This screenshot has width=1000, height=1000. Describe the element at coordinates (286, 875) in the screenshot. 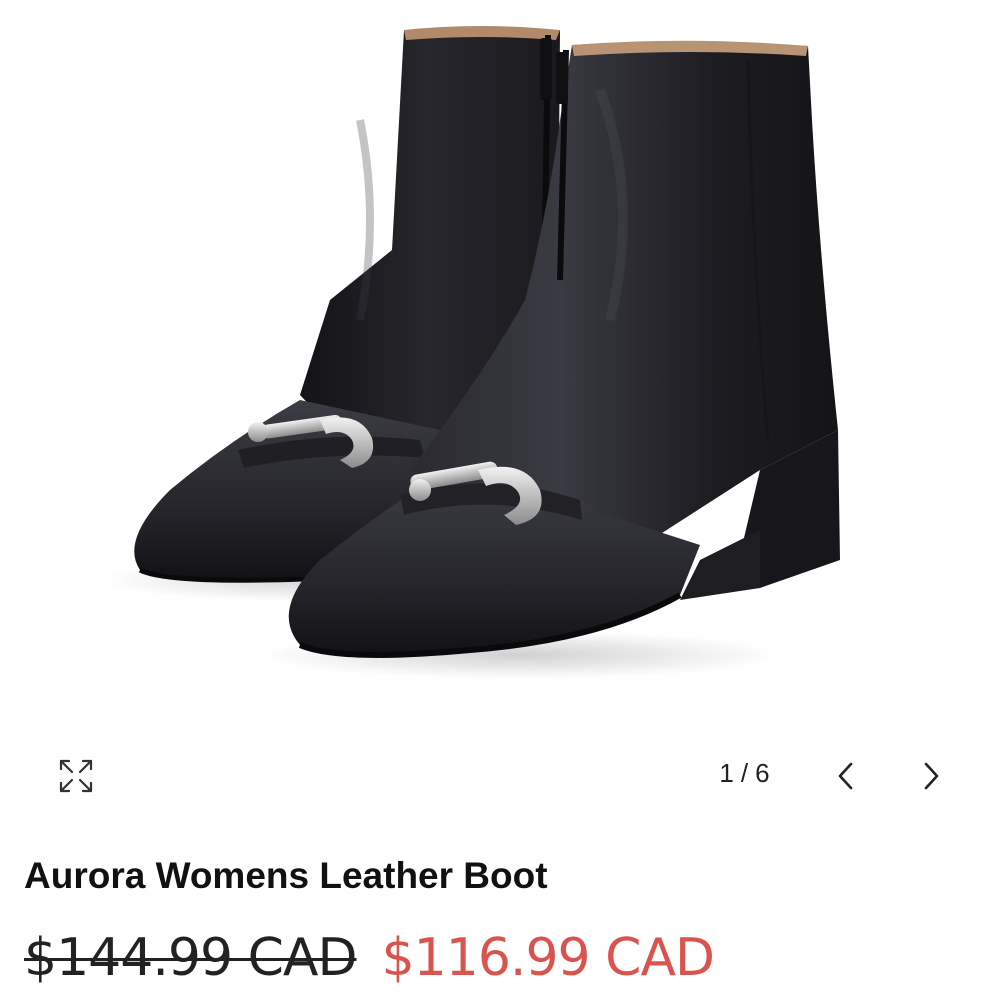

I see `product-title: Aurora Womens Leather Boot` at that location.